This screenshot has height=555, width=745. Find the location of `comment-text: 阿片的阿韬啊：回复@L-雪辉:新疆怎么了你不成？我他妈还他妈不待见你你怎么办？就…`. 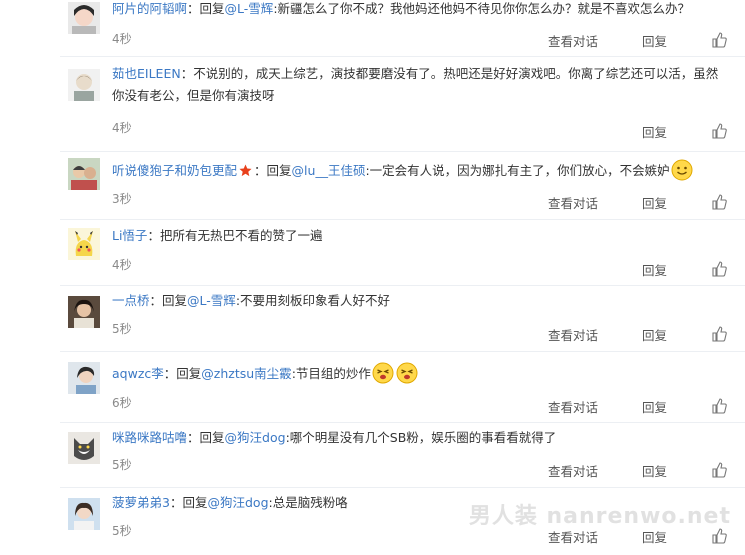

comment-text: 阿片的阿韬啊：回复@L-雪辉:新疆怎么了你不成？我他妈还他妈不待见你你怎么办？就… is located at coordinates (418, 10).